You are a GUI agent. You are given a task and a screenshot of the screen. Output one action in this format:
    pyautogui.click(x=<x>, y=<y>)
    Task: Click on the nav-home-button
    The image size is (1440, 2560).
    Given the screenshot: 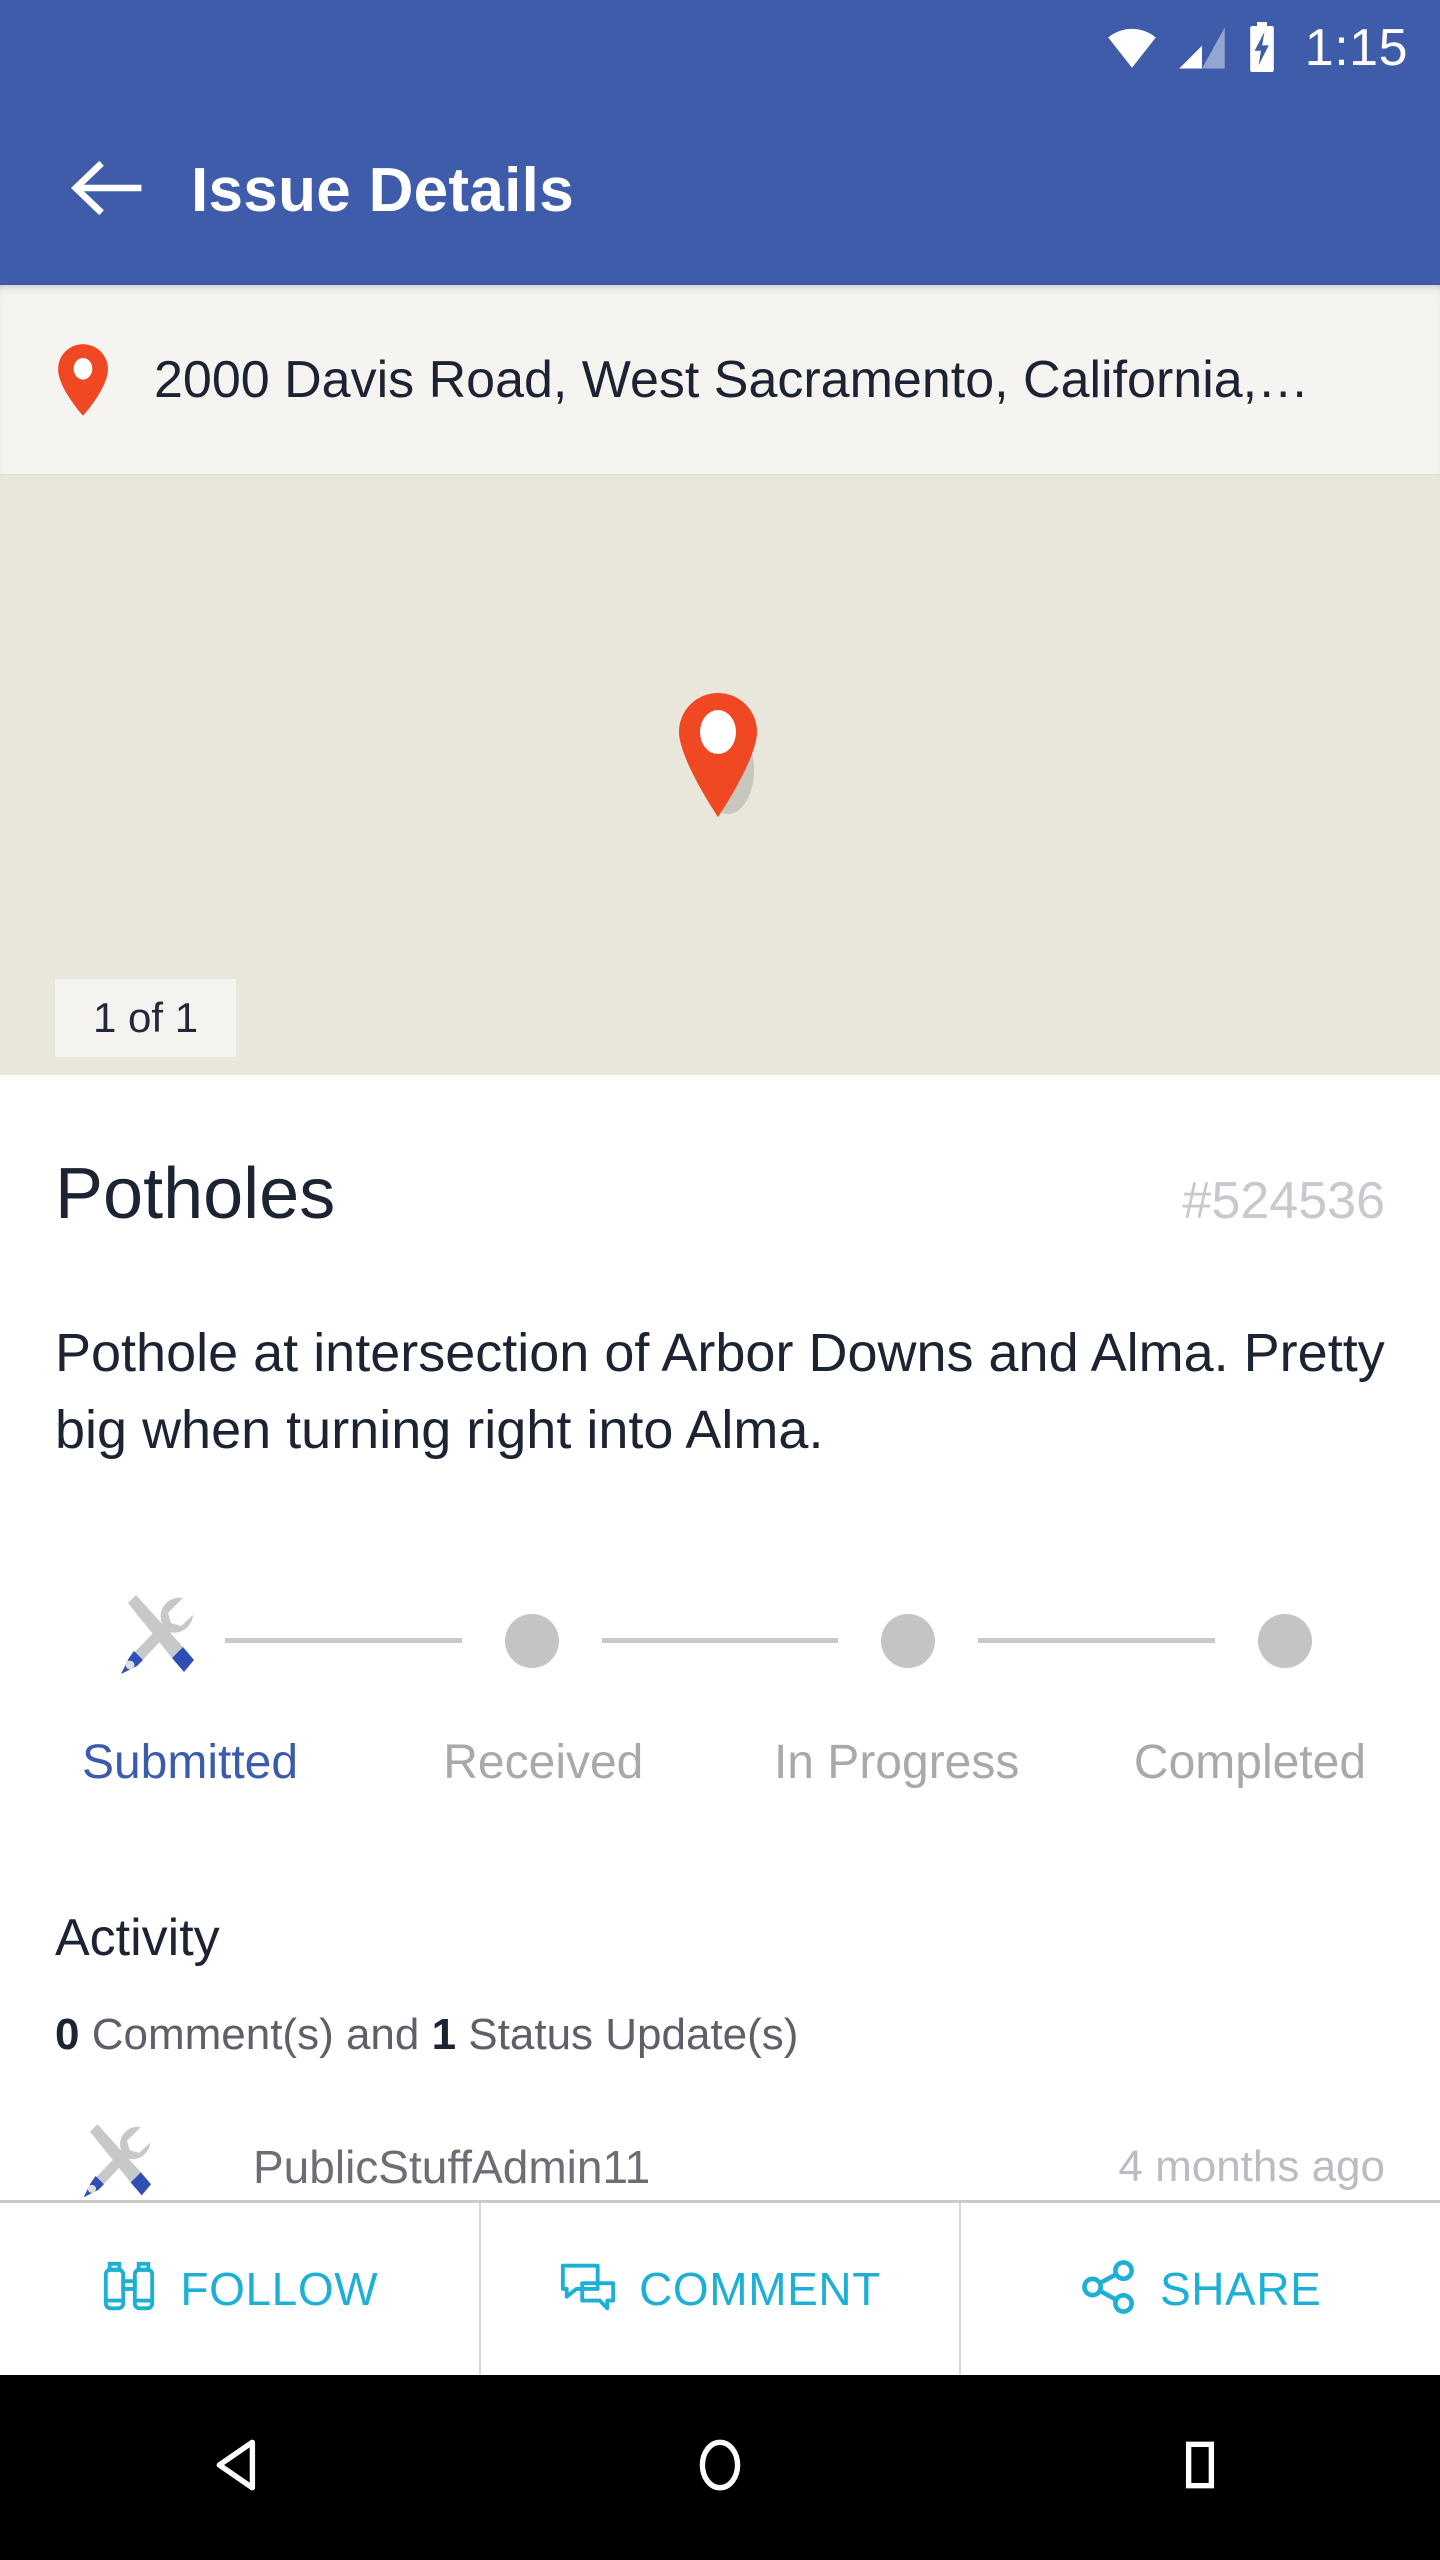 What is the action you would take?
    pyautogui.click(x=720, y=2468)
    